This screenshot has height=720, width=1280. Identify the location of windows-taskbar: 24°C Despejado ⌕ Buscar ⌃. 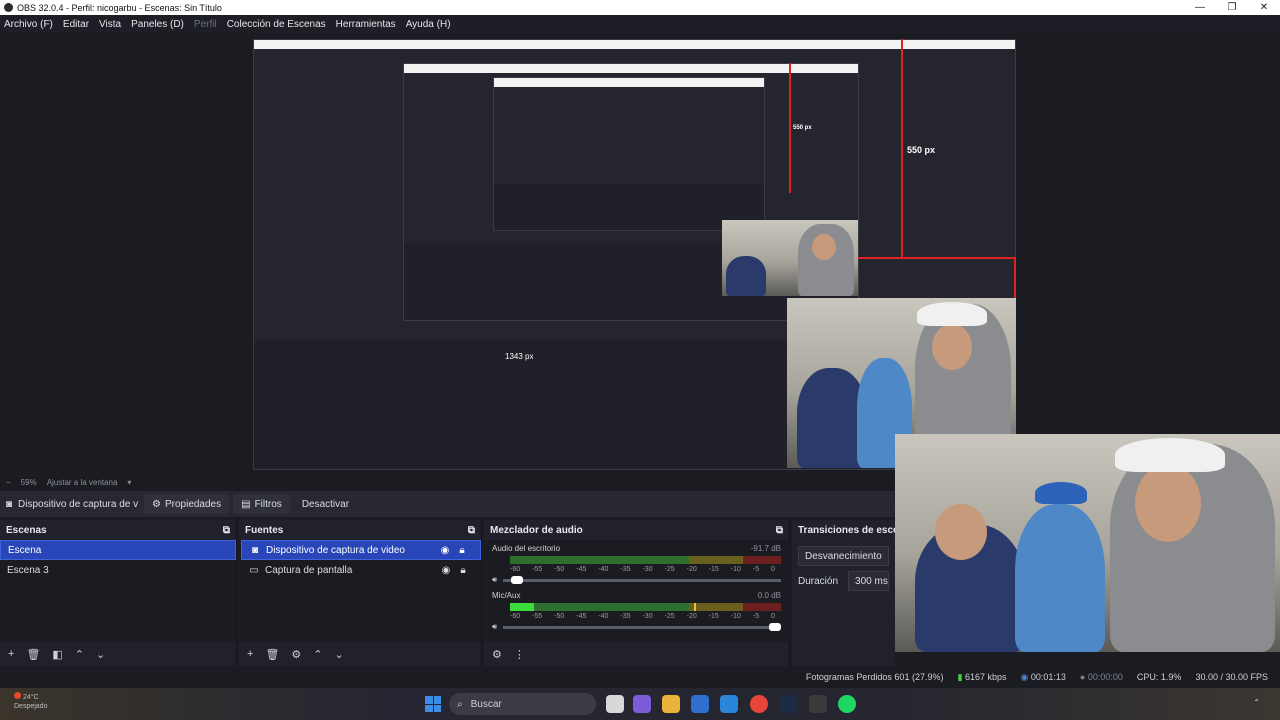
(640, 704).